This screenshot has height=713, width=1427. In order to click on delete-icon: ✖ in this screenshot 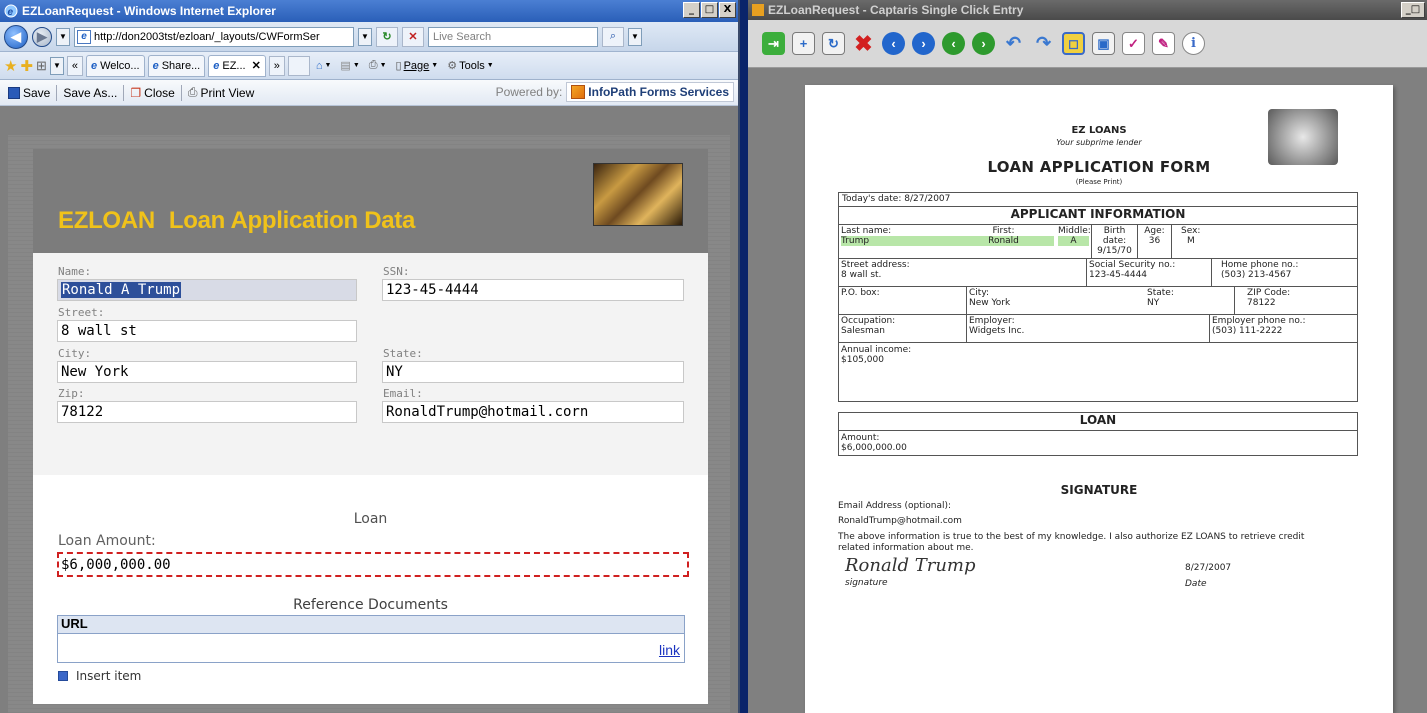, I will do `click(863, 43)`.